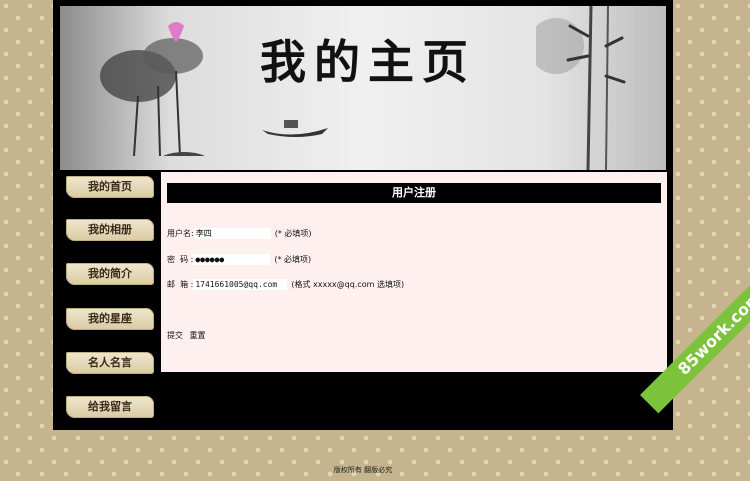 Image resolution: width=750 pixels, height=481 pixels. Describe the element at coordinates (581, 88) in the screenshot. I see `bamboo-painting-icon` at that location.